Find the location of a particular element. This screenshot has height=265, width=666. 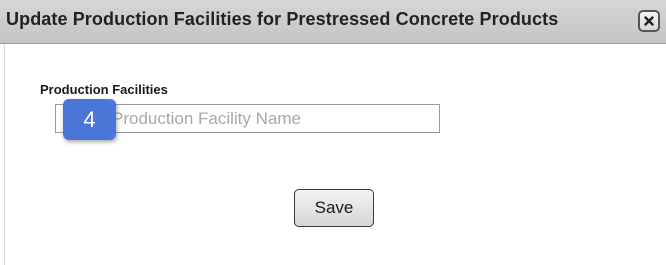

save-button: Save is located at coordinates (334, 208).